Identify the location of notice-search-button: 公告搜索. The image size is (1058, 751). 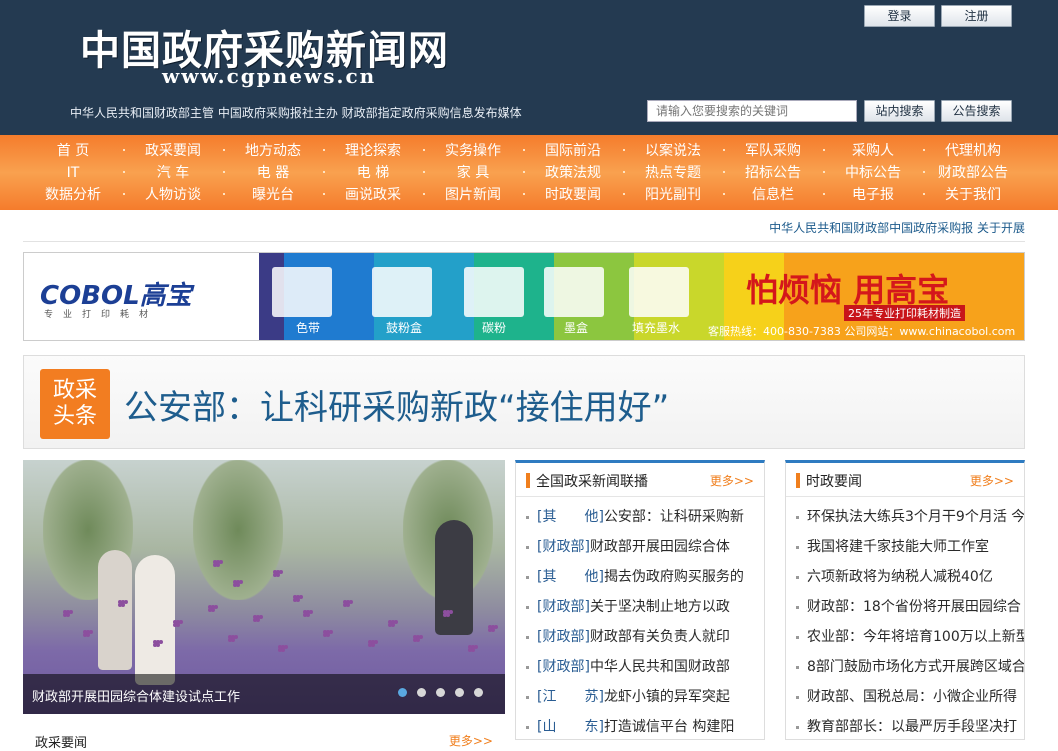
(976, 111).